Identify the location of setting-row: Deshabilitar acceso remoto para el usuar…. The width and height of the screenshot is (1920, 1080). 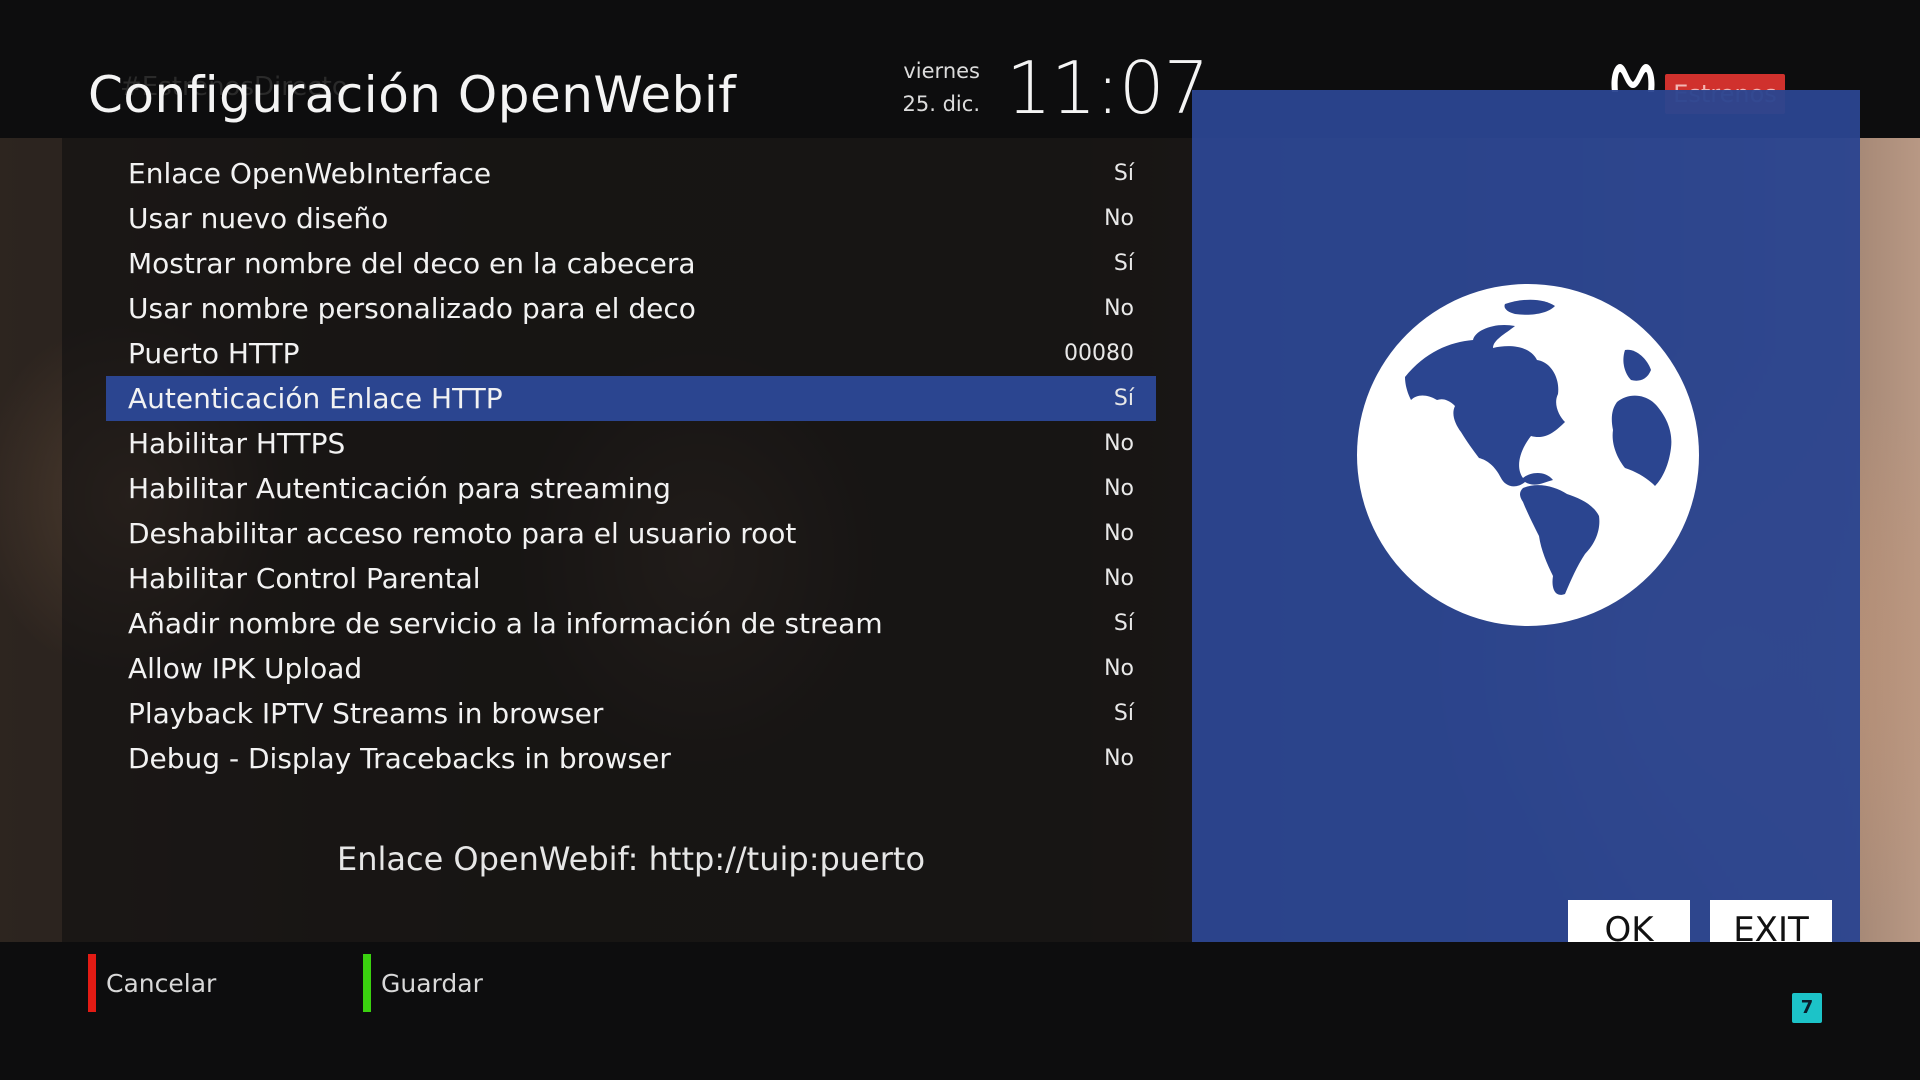
(631, 533).